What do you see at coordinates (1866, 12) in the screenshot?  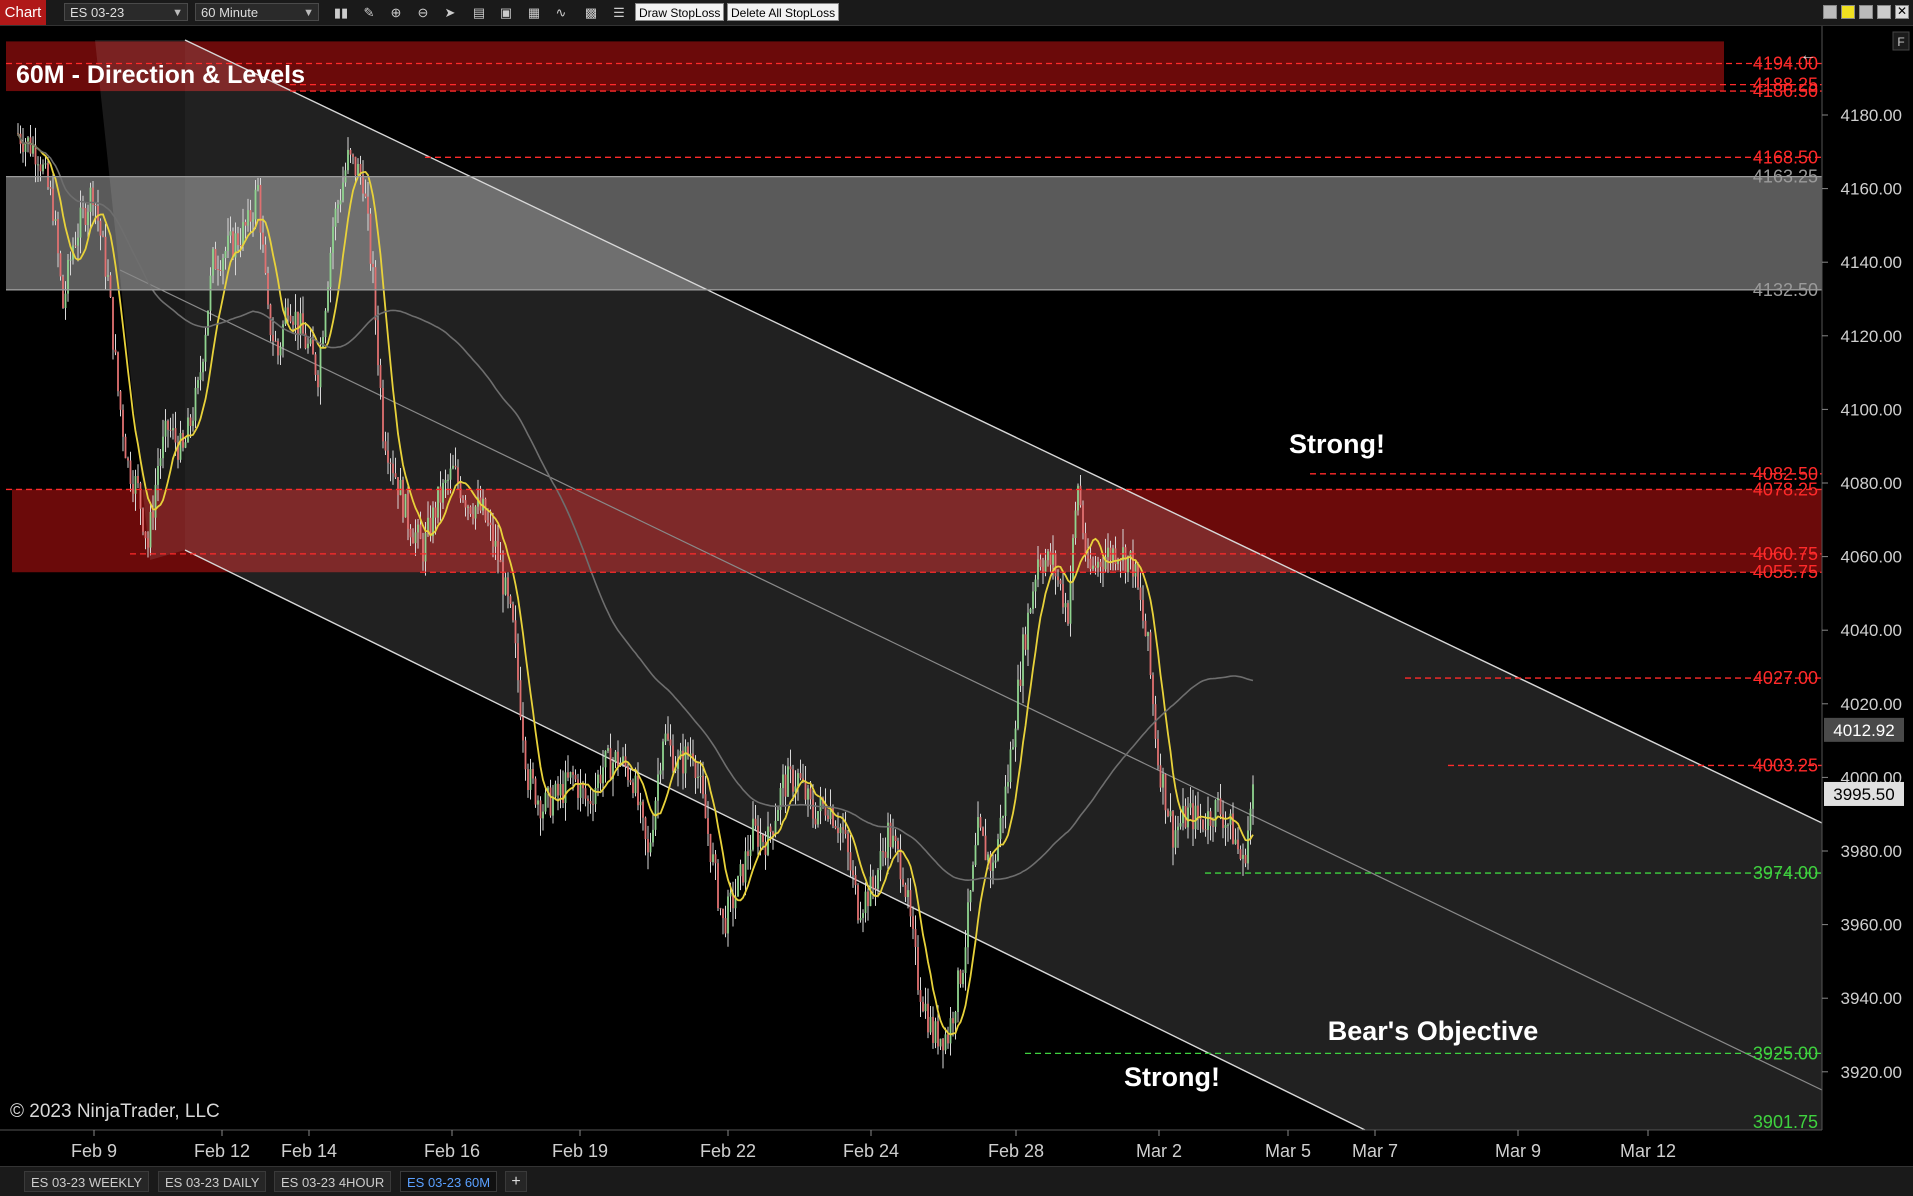 I see `maximize-icon` at bounding box center [1866, 12].